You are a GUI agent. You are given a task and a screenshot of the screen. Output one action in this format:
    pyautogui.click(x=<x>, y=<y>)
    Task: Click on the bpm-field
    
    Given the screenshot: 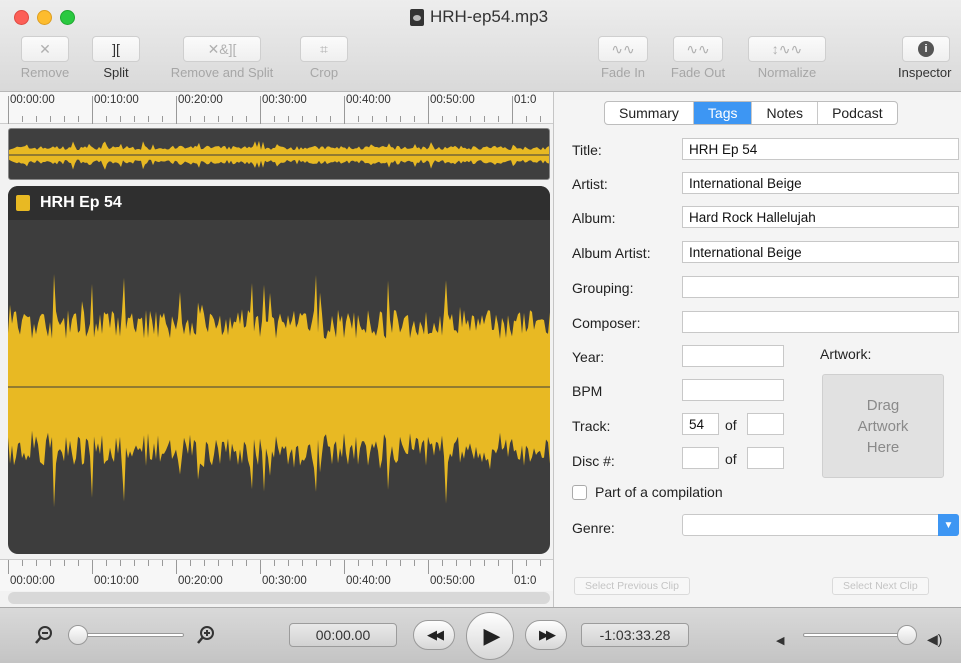 What is the action you would take?
    pyautogui.click(x=733, y=390)
    